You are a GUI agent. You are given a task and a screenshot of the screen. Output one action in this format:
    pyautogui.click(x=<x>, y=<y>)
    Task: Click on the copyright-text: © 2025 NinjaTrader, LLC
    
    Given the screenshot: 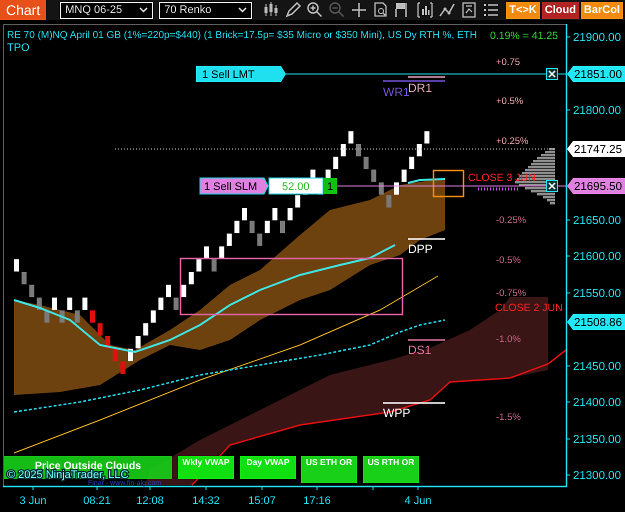 What is the action you would take?
    pyautogui.click(x=67, y=475)
    